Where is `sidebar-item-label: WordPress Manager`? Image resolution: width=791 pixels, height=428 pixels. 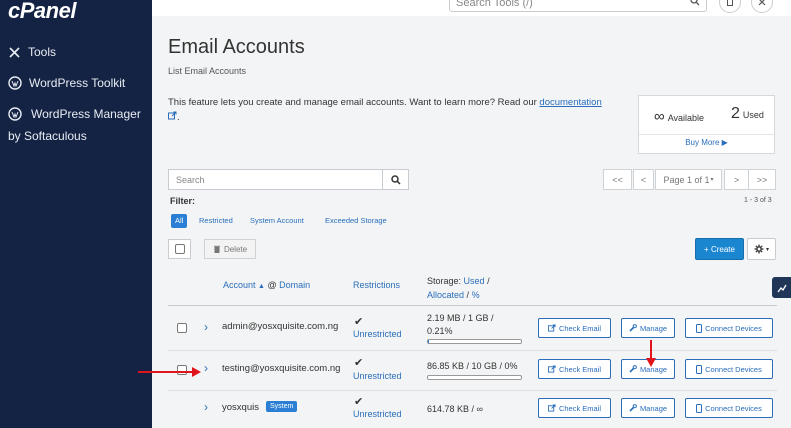
sidebar-item-label: WordPress Manager is located at coordinates (86, 114).